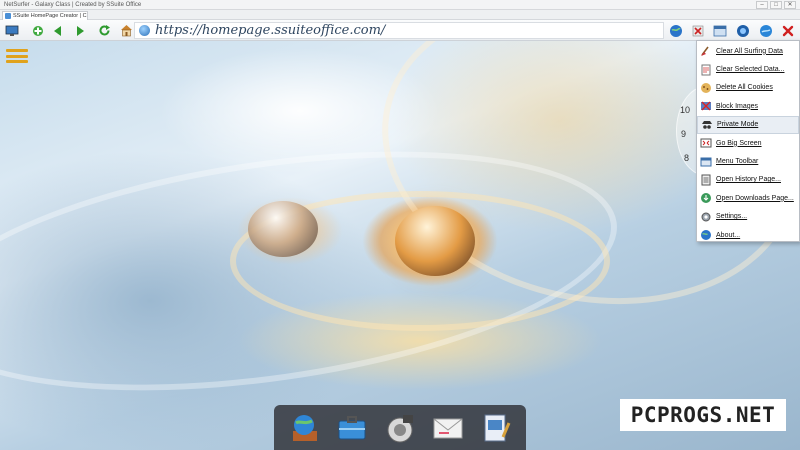  Describe the element at coordinates (38, 30) in the screenshot. I see `add-tab-icon` at that location.